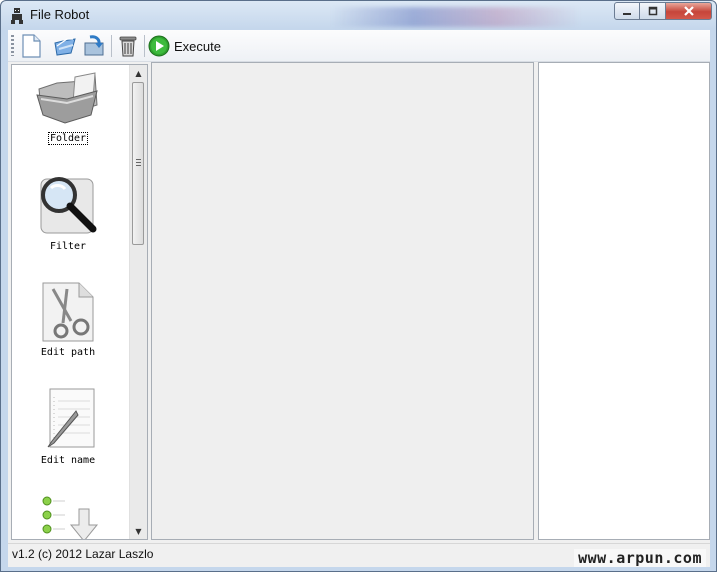  What do you see at coordinates (67, 98) in the screenshot?
I see `folder-icon` at bounding box center [67, 98].